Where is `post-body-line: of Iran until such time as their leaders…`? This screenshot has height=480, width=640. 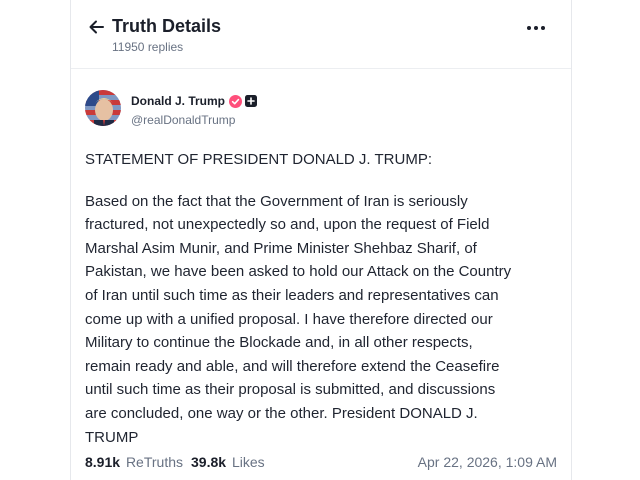 post-body-line: of Iran until such time as their leaders… is located at coordinates (292, 295).